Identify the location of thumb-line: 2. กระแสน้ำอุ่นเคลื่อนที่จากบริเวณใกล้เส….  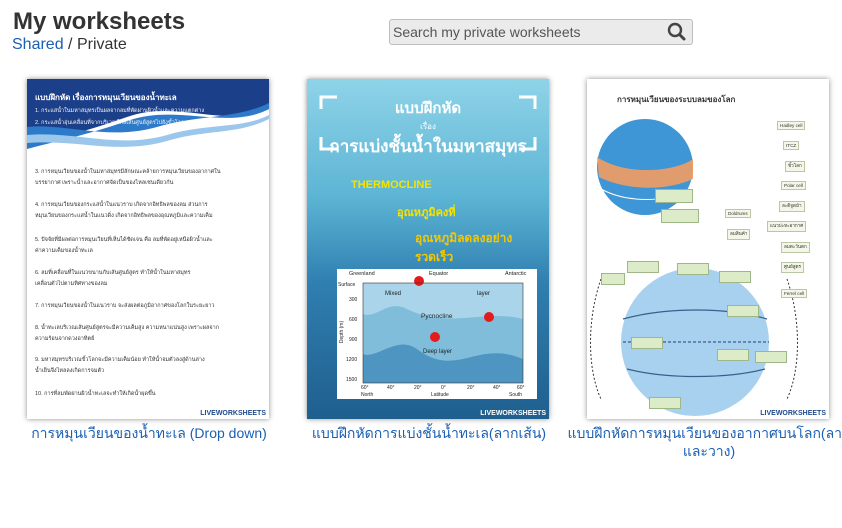
(110, 123).